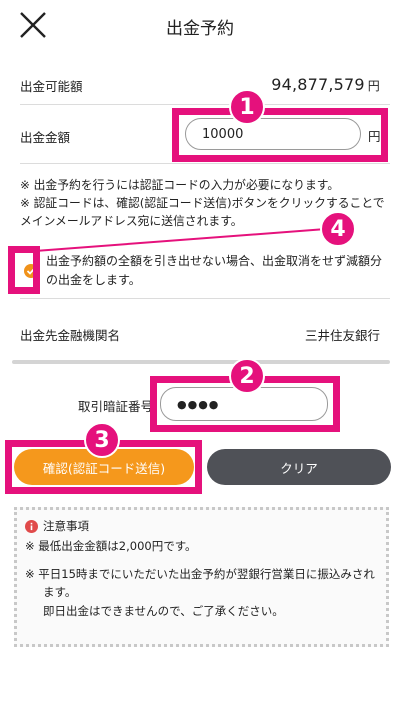 The image size is (400, 710). I want to click on header: 出金予約, so click(200, 25).